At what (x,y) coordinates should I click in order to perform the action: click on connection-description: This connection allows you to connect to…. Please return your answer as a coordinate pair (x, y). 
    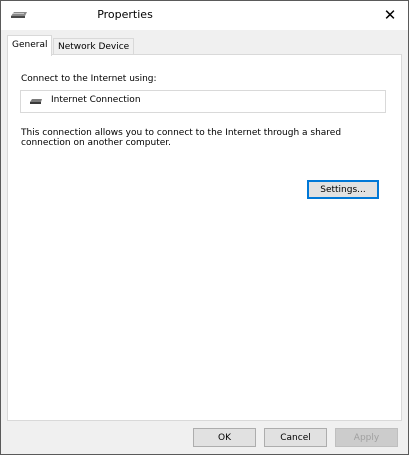
    Looking at the image, I should click on (181, 138).